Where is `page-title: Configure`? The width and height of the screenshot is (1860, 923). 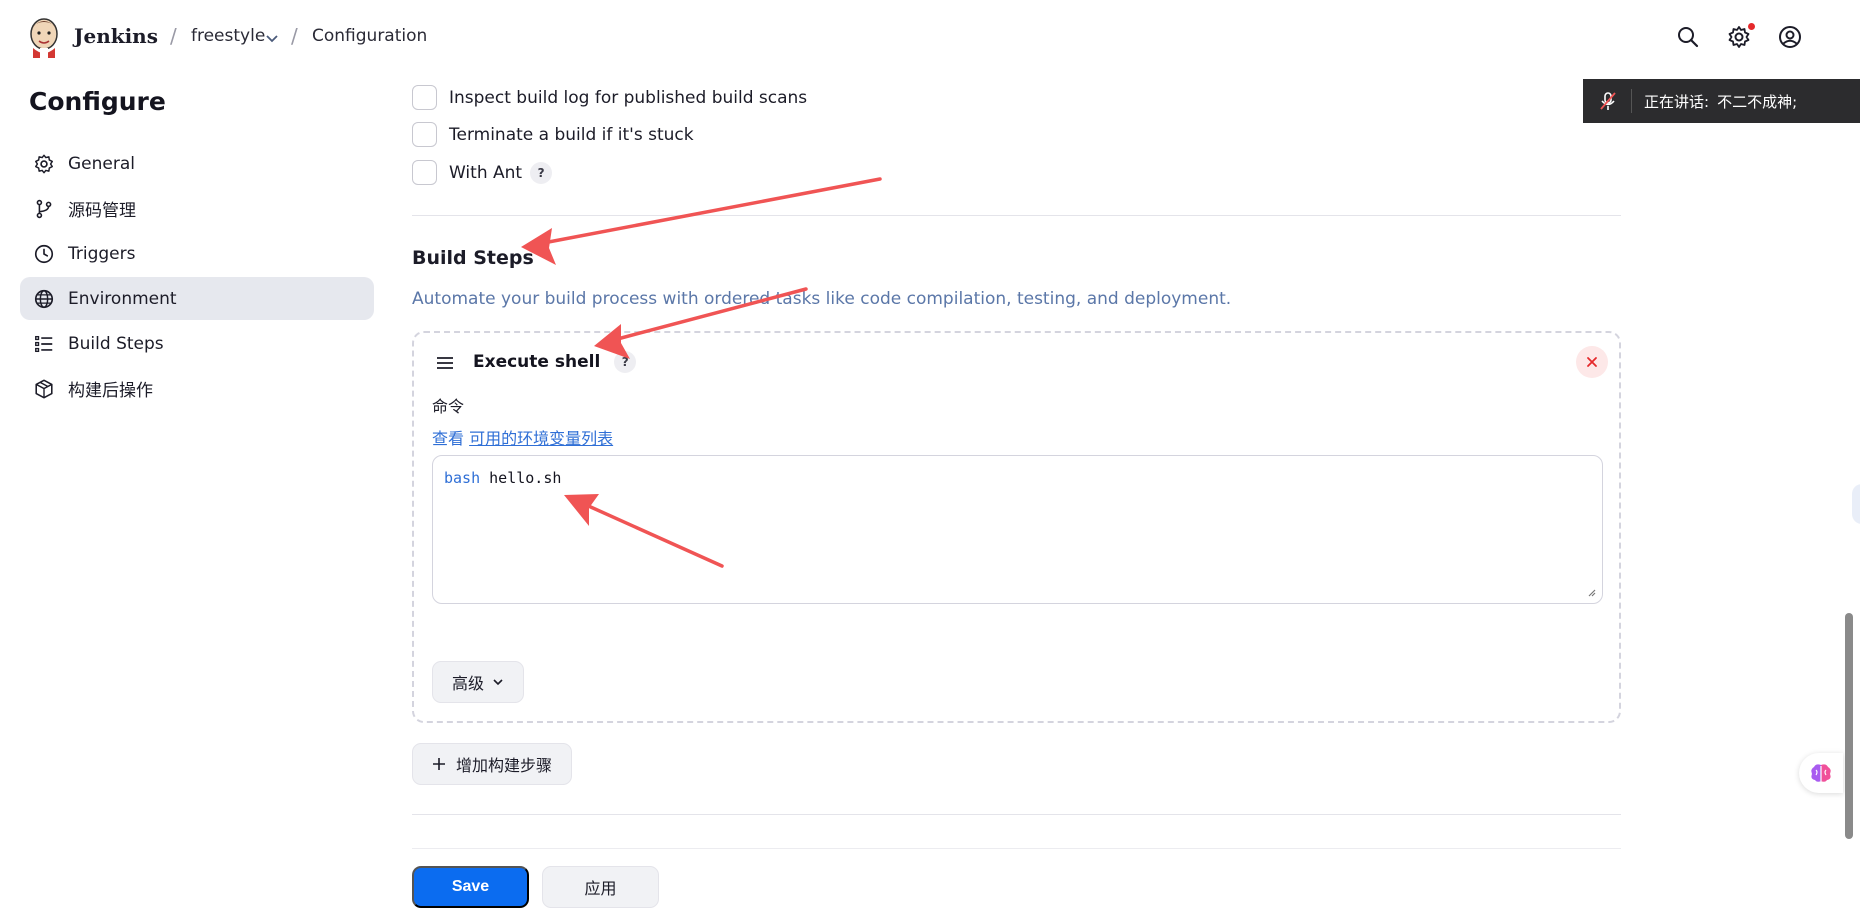 page-title: Configure is located at coordinates (97, 101).